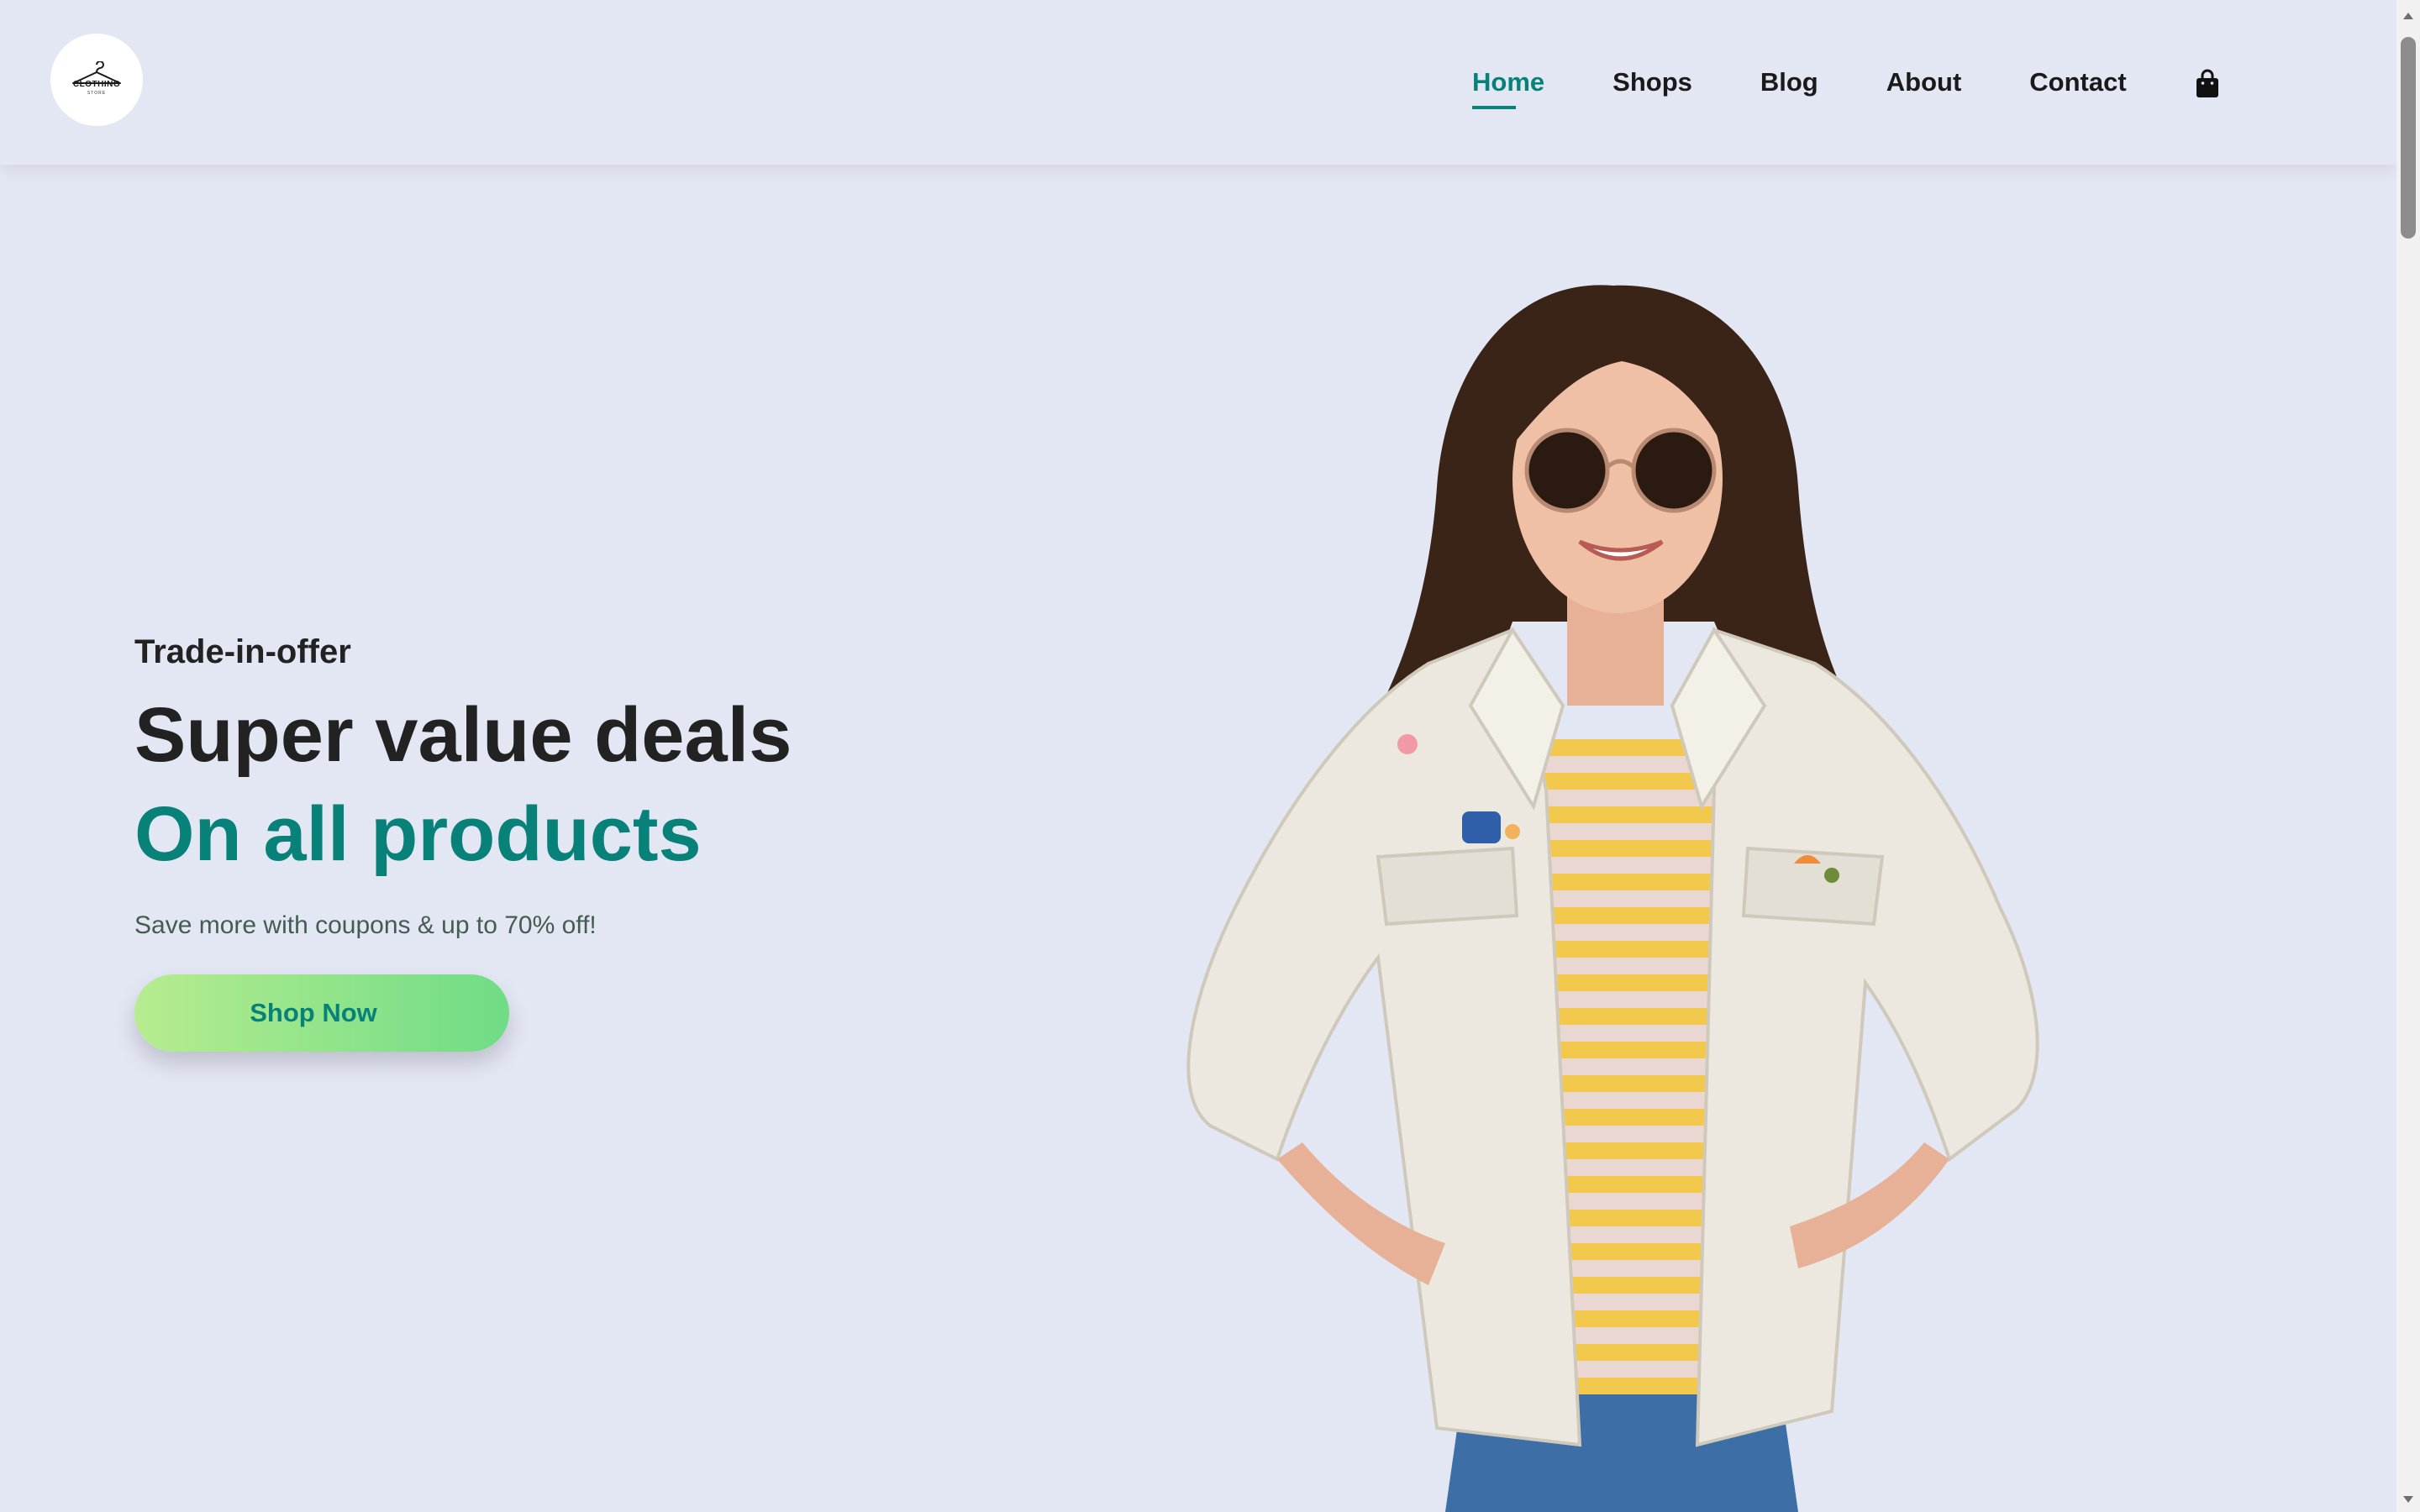 The width and height of the screenshot is (2420, 1512). What do you see at coordinates (1846, 85) in the screenshot?
I see `main-nav: Home Shops Blog About Contact` at bounding box center [1846, 85].